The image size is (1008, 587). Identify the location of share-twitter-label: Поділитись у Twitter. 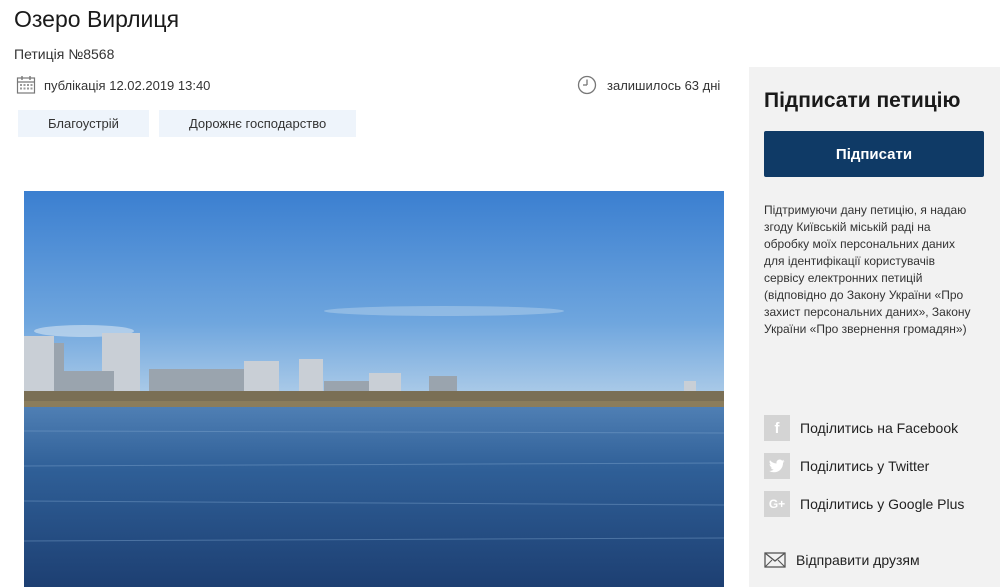
(865, 466).